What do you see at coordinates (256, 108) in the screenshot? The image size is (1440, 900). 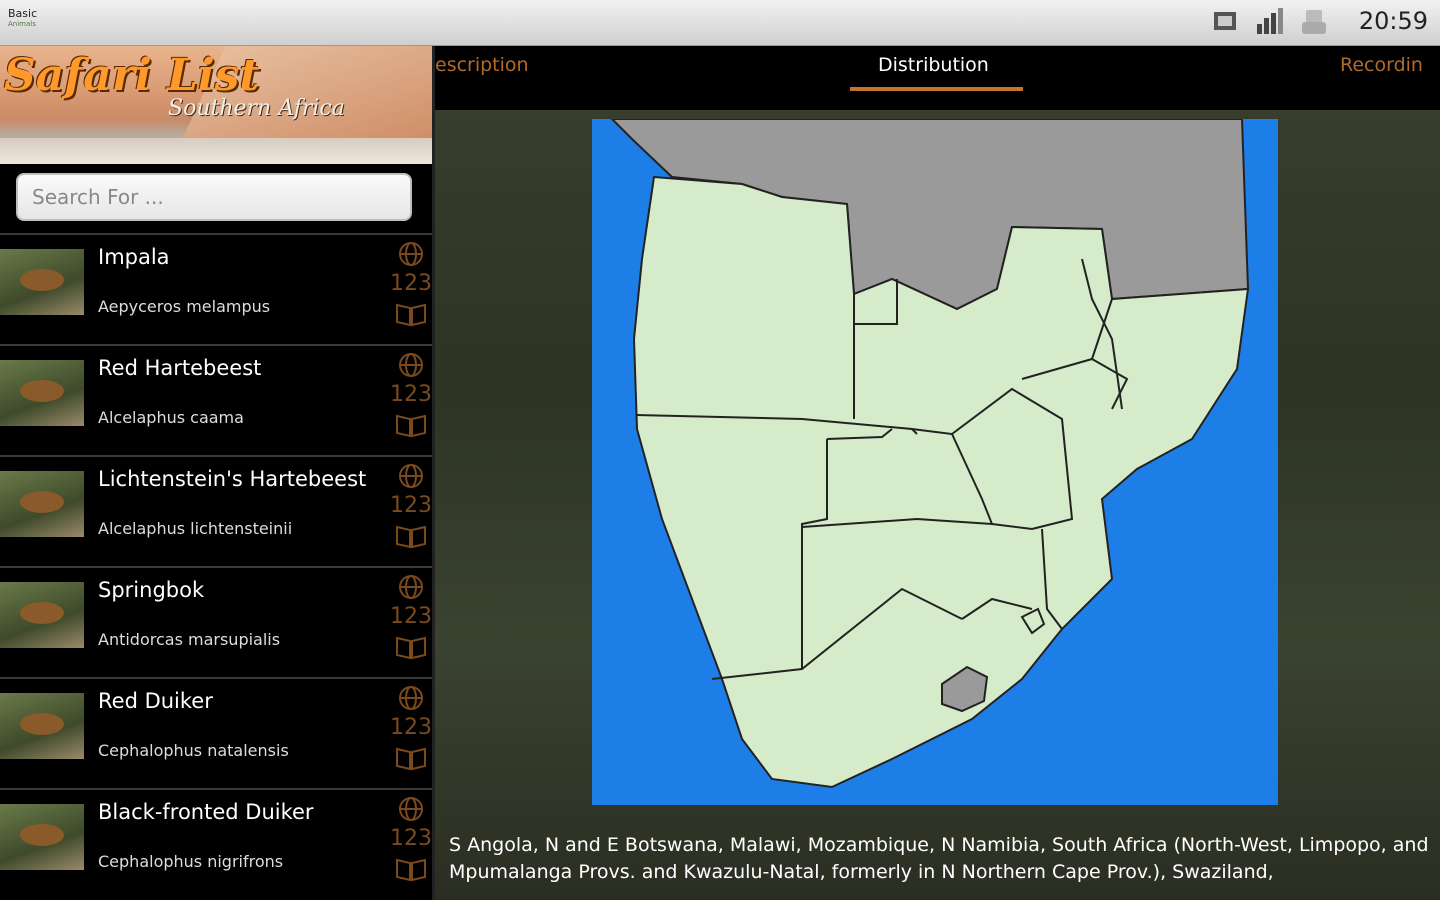 I see `banner-subtitle: Southern Africa` at bounding box center [256, 108].